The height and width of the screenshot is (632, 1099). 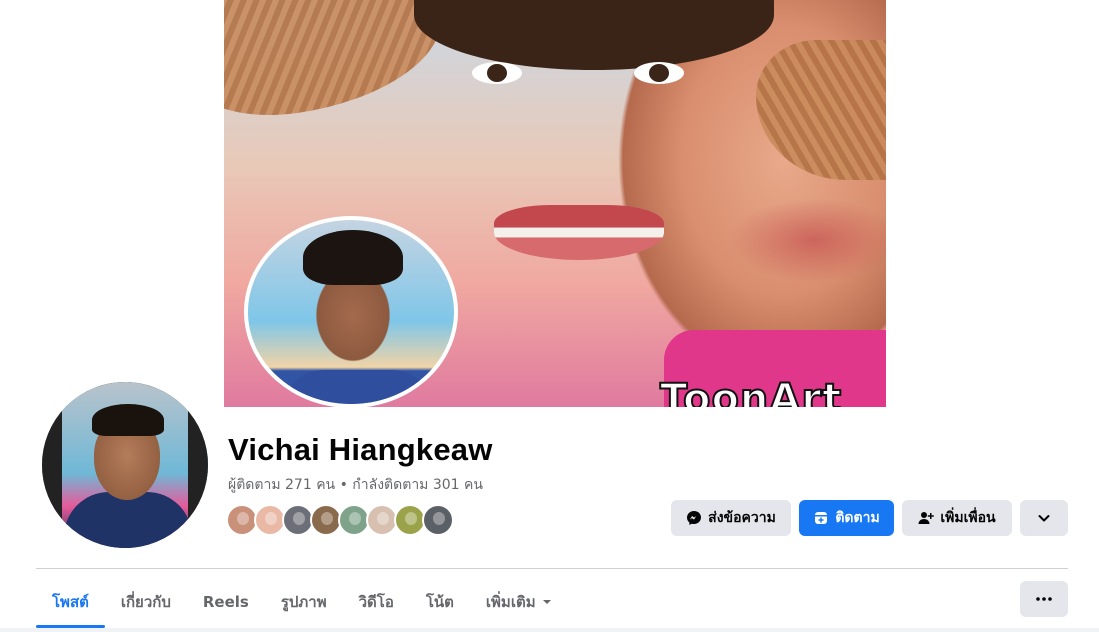 What do you see at coordinates (694, 518) in the screenshot?
I see `messenger-icon` at bounding box center [694, 518].